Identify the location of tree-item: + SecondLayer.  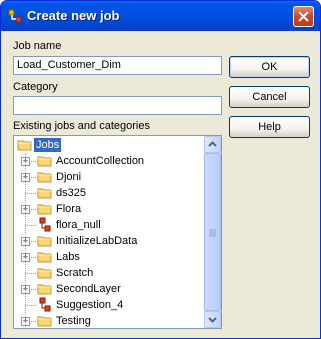
(109, 289).